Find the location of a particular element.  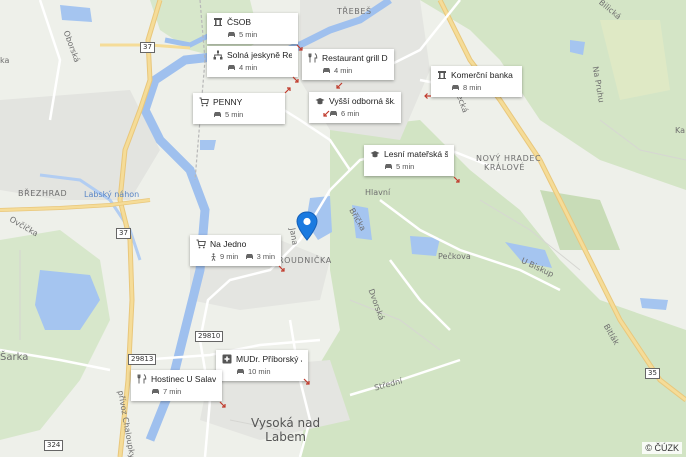

location-pin-icon is located at coordinates (307, 226).